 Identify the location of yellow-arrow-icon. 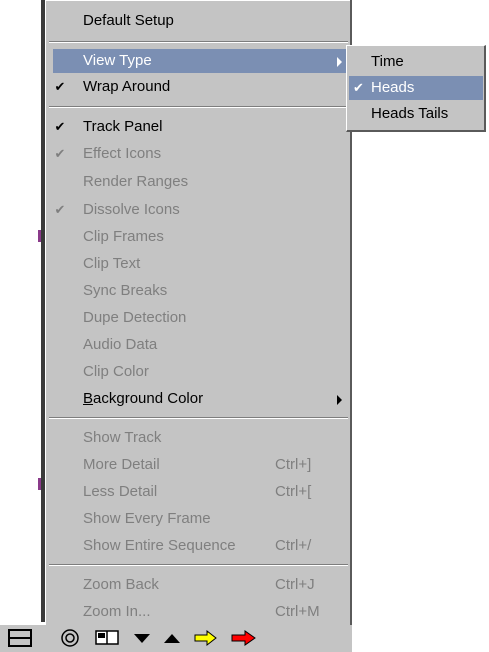
(206, 638).